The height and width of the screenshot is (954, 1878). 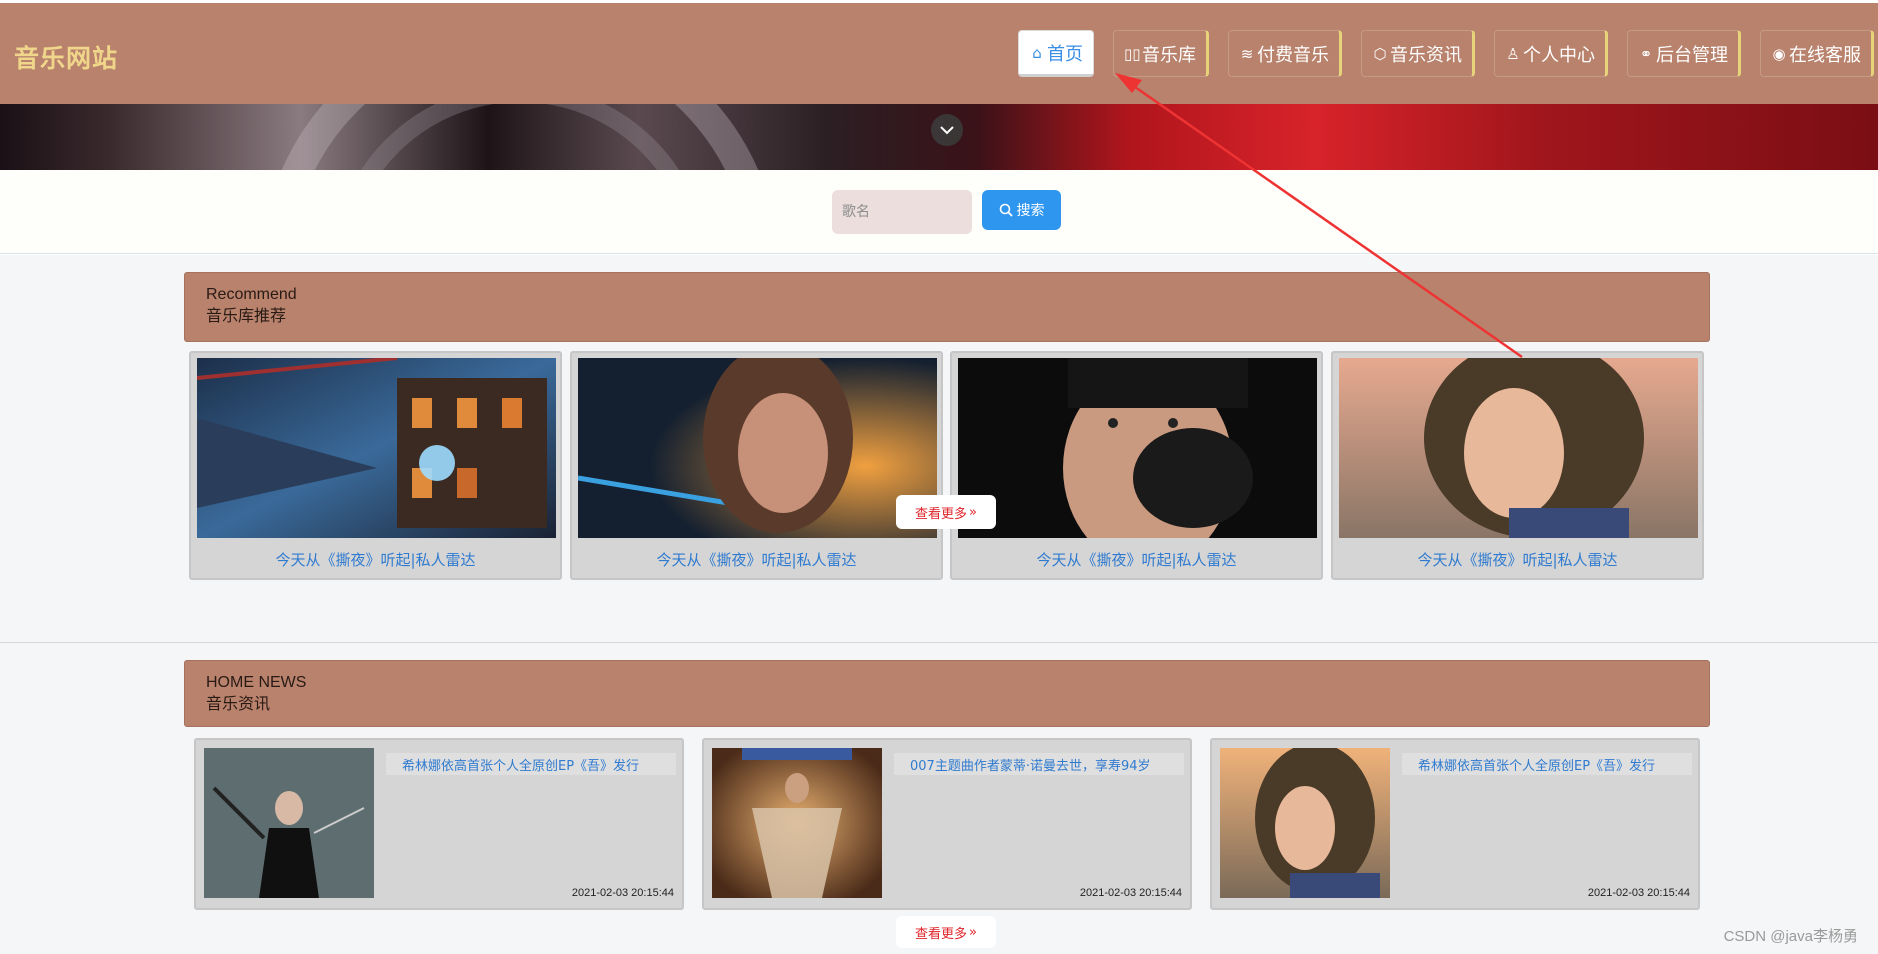 I want to click on hero-banner, so click(x=939, y=137).